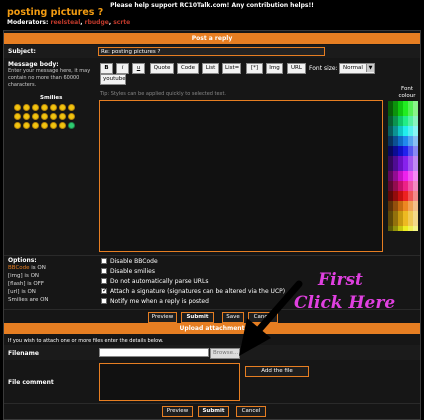 Image resolution: width=424 pixels, height=420 pixels. What do you see at coordinates (132, 271) in the screenshot?
I see `disable-smilies-label: Disable smilies` at bounding box center [132, 271].